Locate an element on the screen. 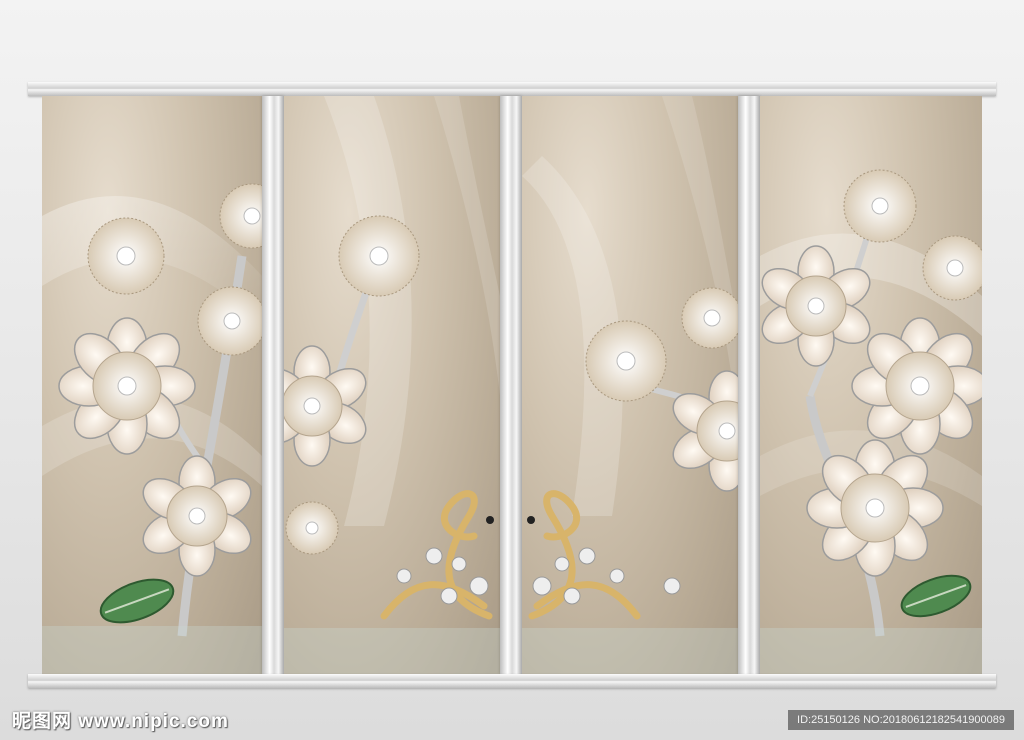 This screenshot has width=1024, height=740. frame-bottom-rail is located at coordinates (512, 681).